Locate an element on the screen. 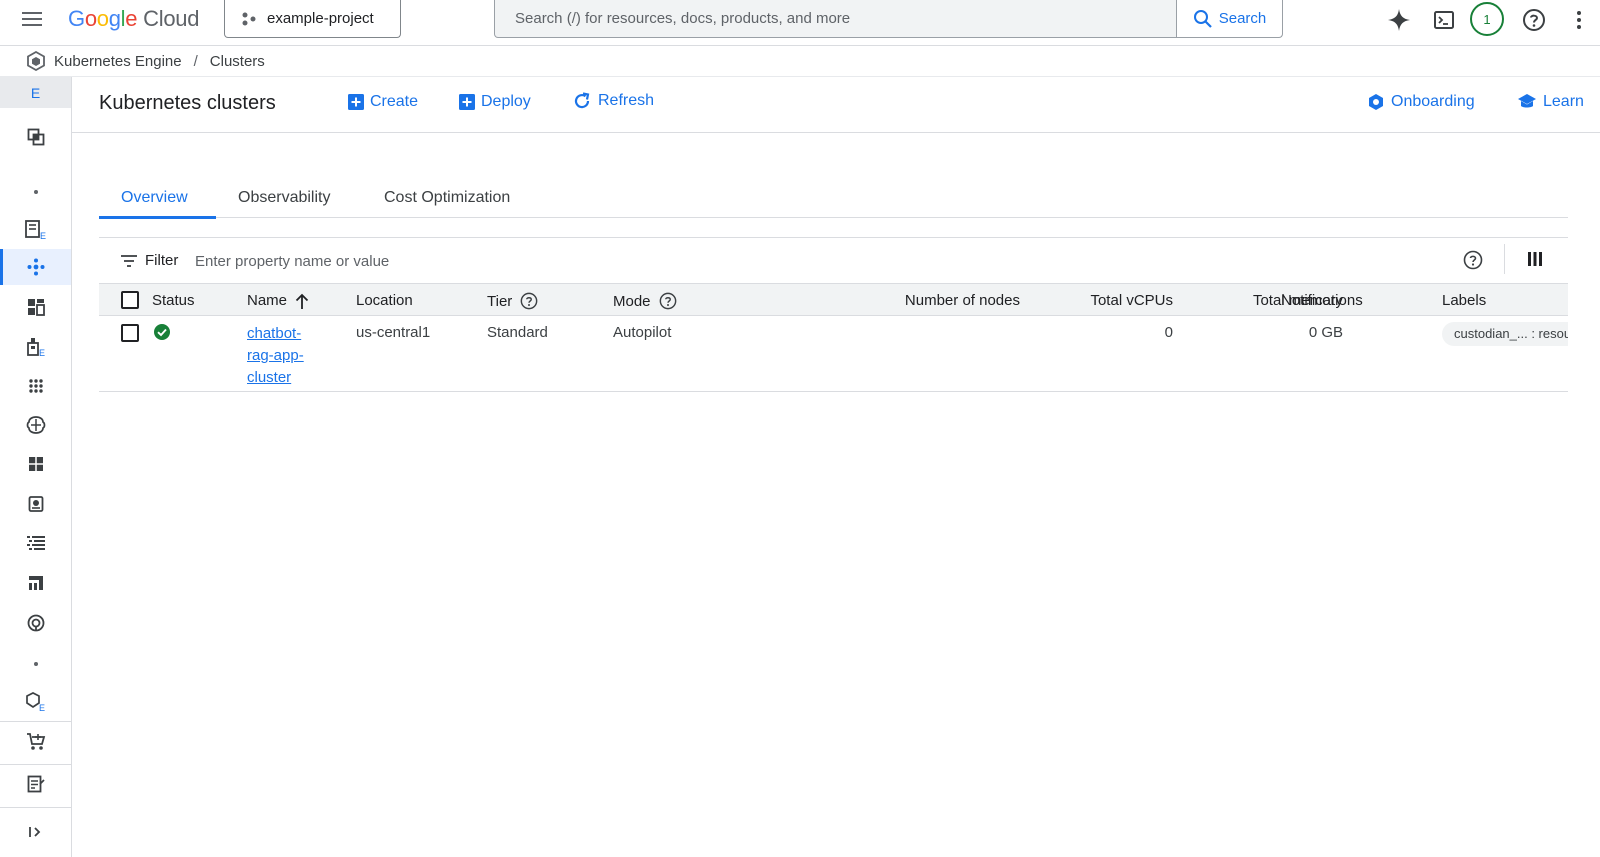 This screenshot has height=857, width=1600. rail-workloads-icon is located at coordinates (35, 307).